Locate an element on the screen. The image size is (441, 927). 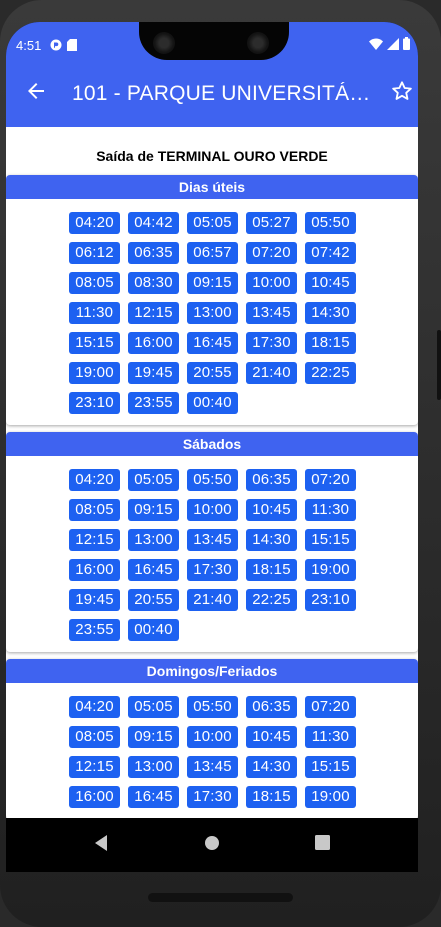
nav-back-button is located at coordinates (101, 845).